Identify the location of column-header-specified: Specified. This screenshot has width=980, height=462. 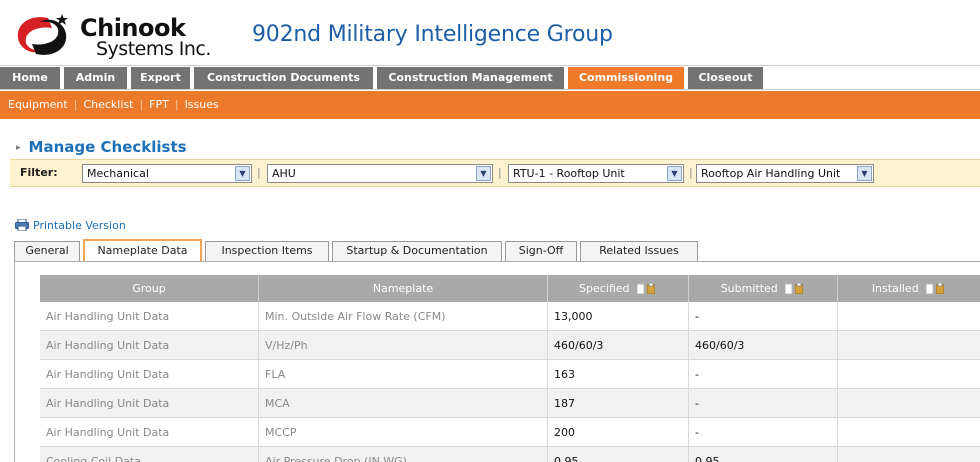
(618, 288).